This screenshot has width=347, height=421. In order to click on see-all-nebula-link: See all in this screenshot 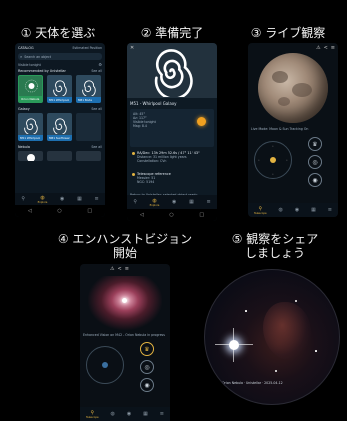, I will do `click(96, 147)`.